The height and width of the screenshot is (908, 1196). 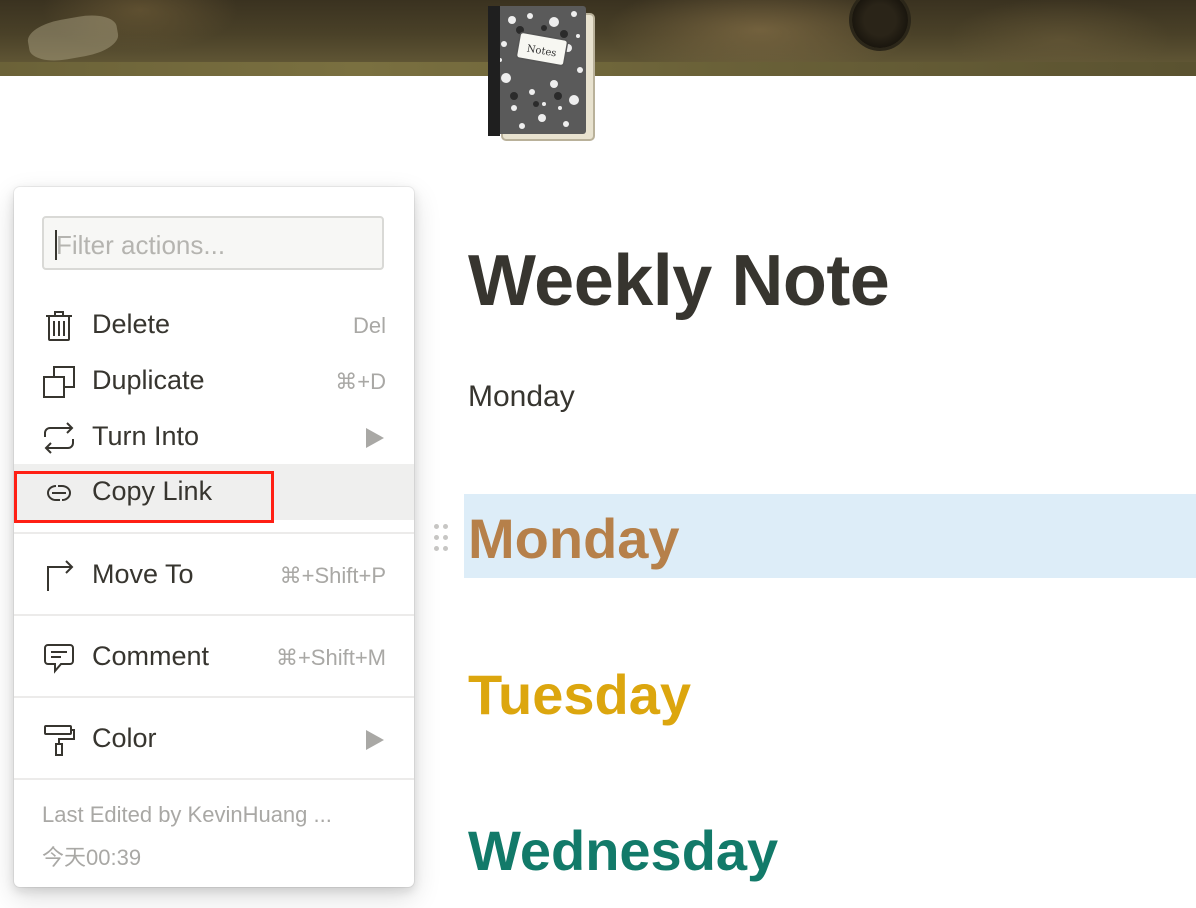 I want to click on turn-into-icon, so click(x=59, y=438).